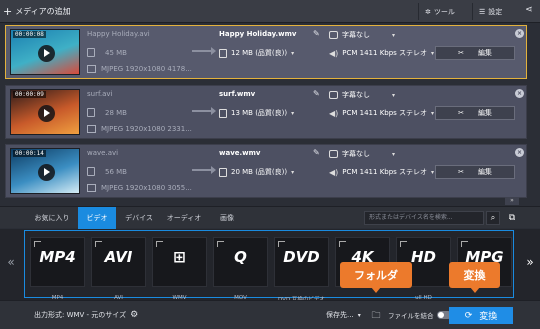 The height and width of the screenshot is (329, 540). I want to click on format-tile: Q MOV, so click(240, 269).